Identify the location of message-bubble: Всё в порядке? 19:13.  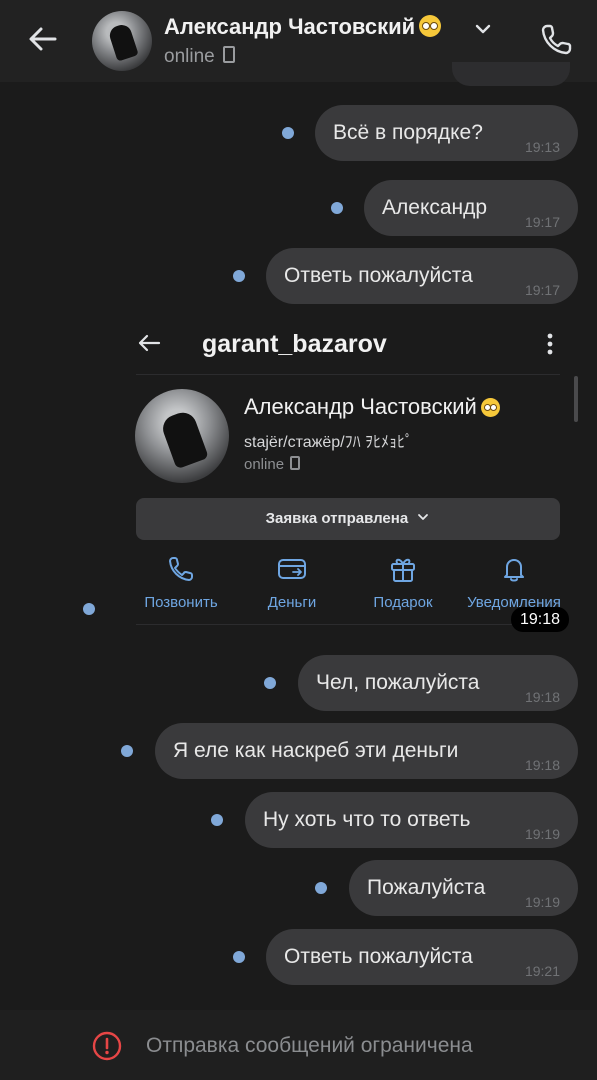
(446, 133).